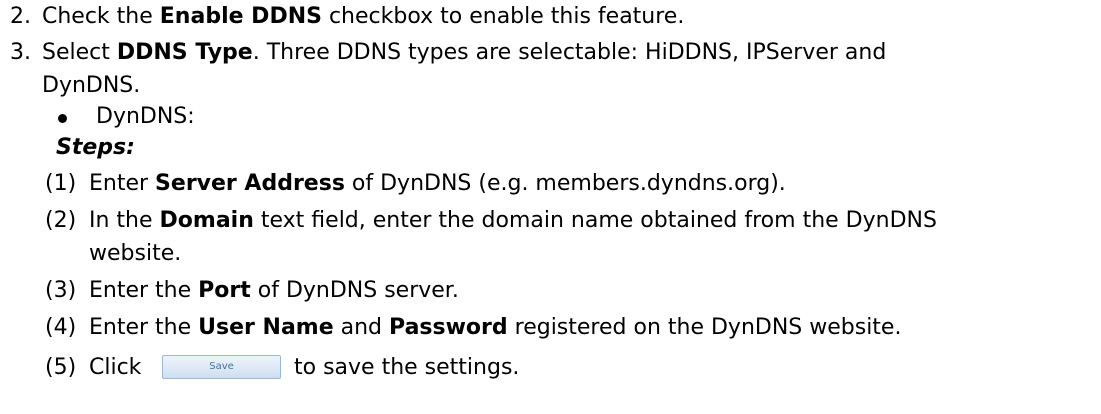  I want to click on substep-text: registered on the DynDNS website., so click(704, 327).